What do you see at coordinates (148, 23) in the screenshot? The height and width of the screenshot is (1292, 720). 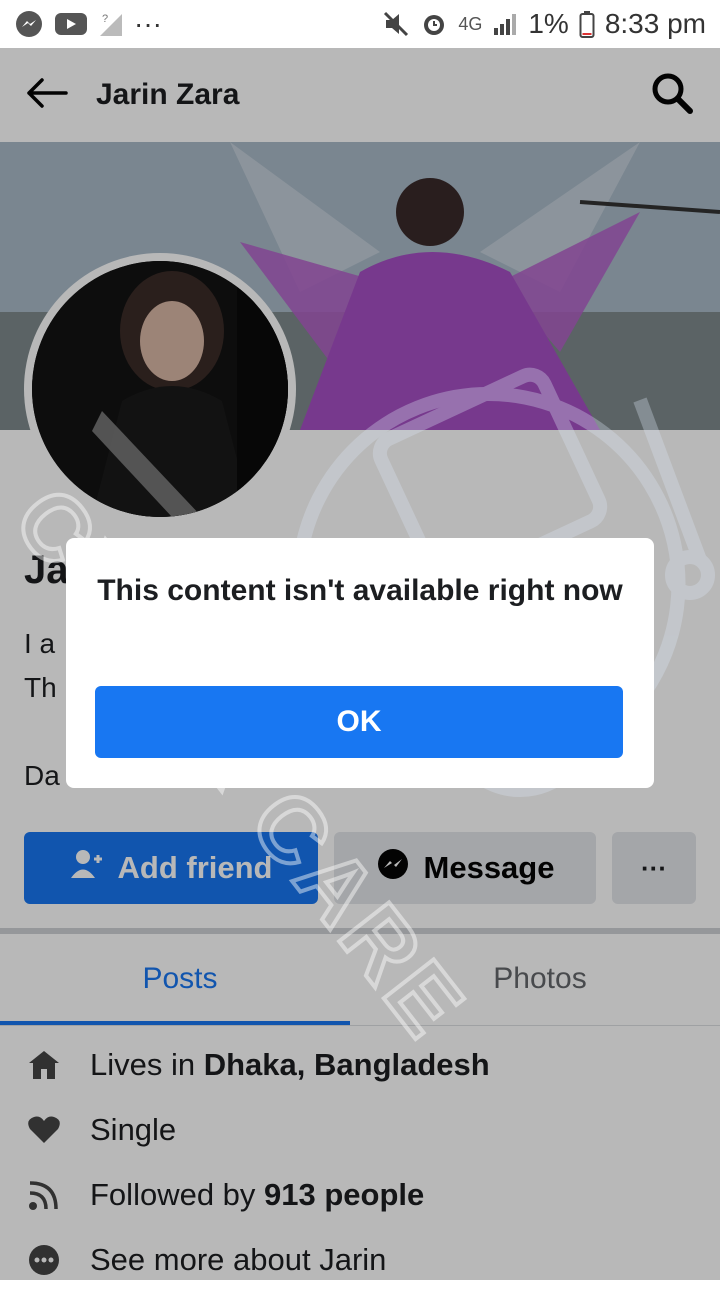 I see `more-notifications: ···` at bounding box center [148, 23].